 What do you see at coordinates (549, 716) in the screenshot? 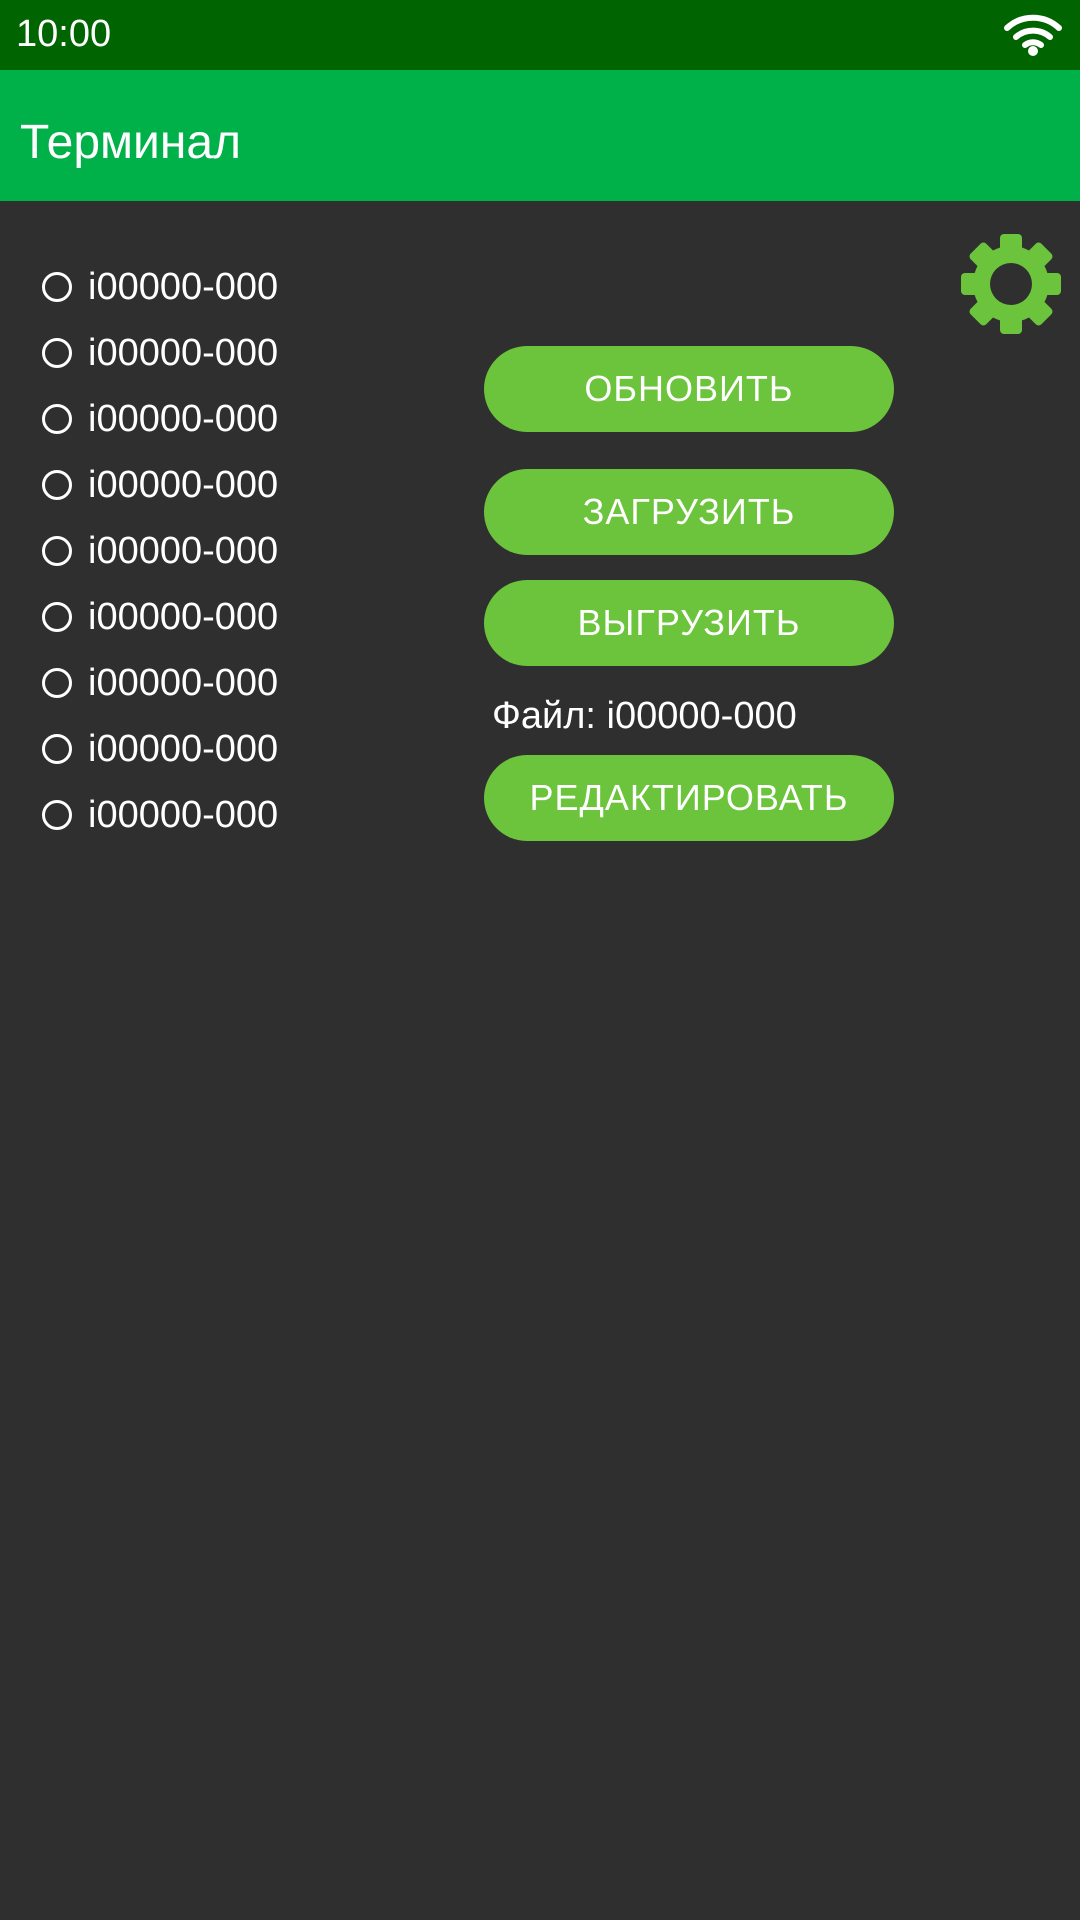
I see `file-label: Файл:` at bounding box center [549, 716].